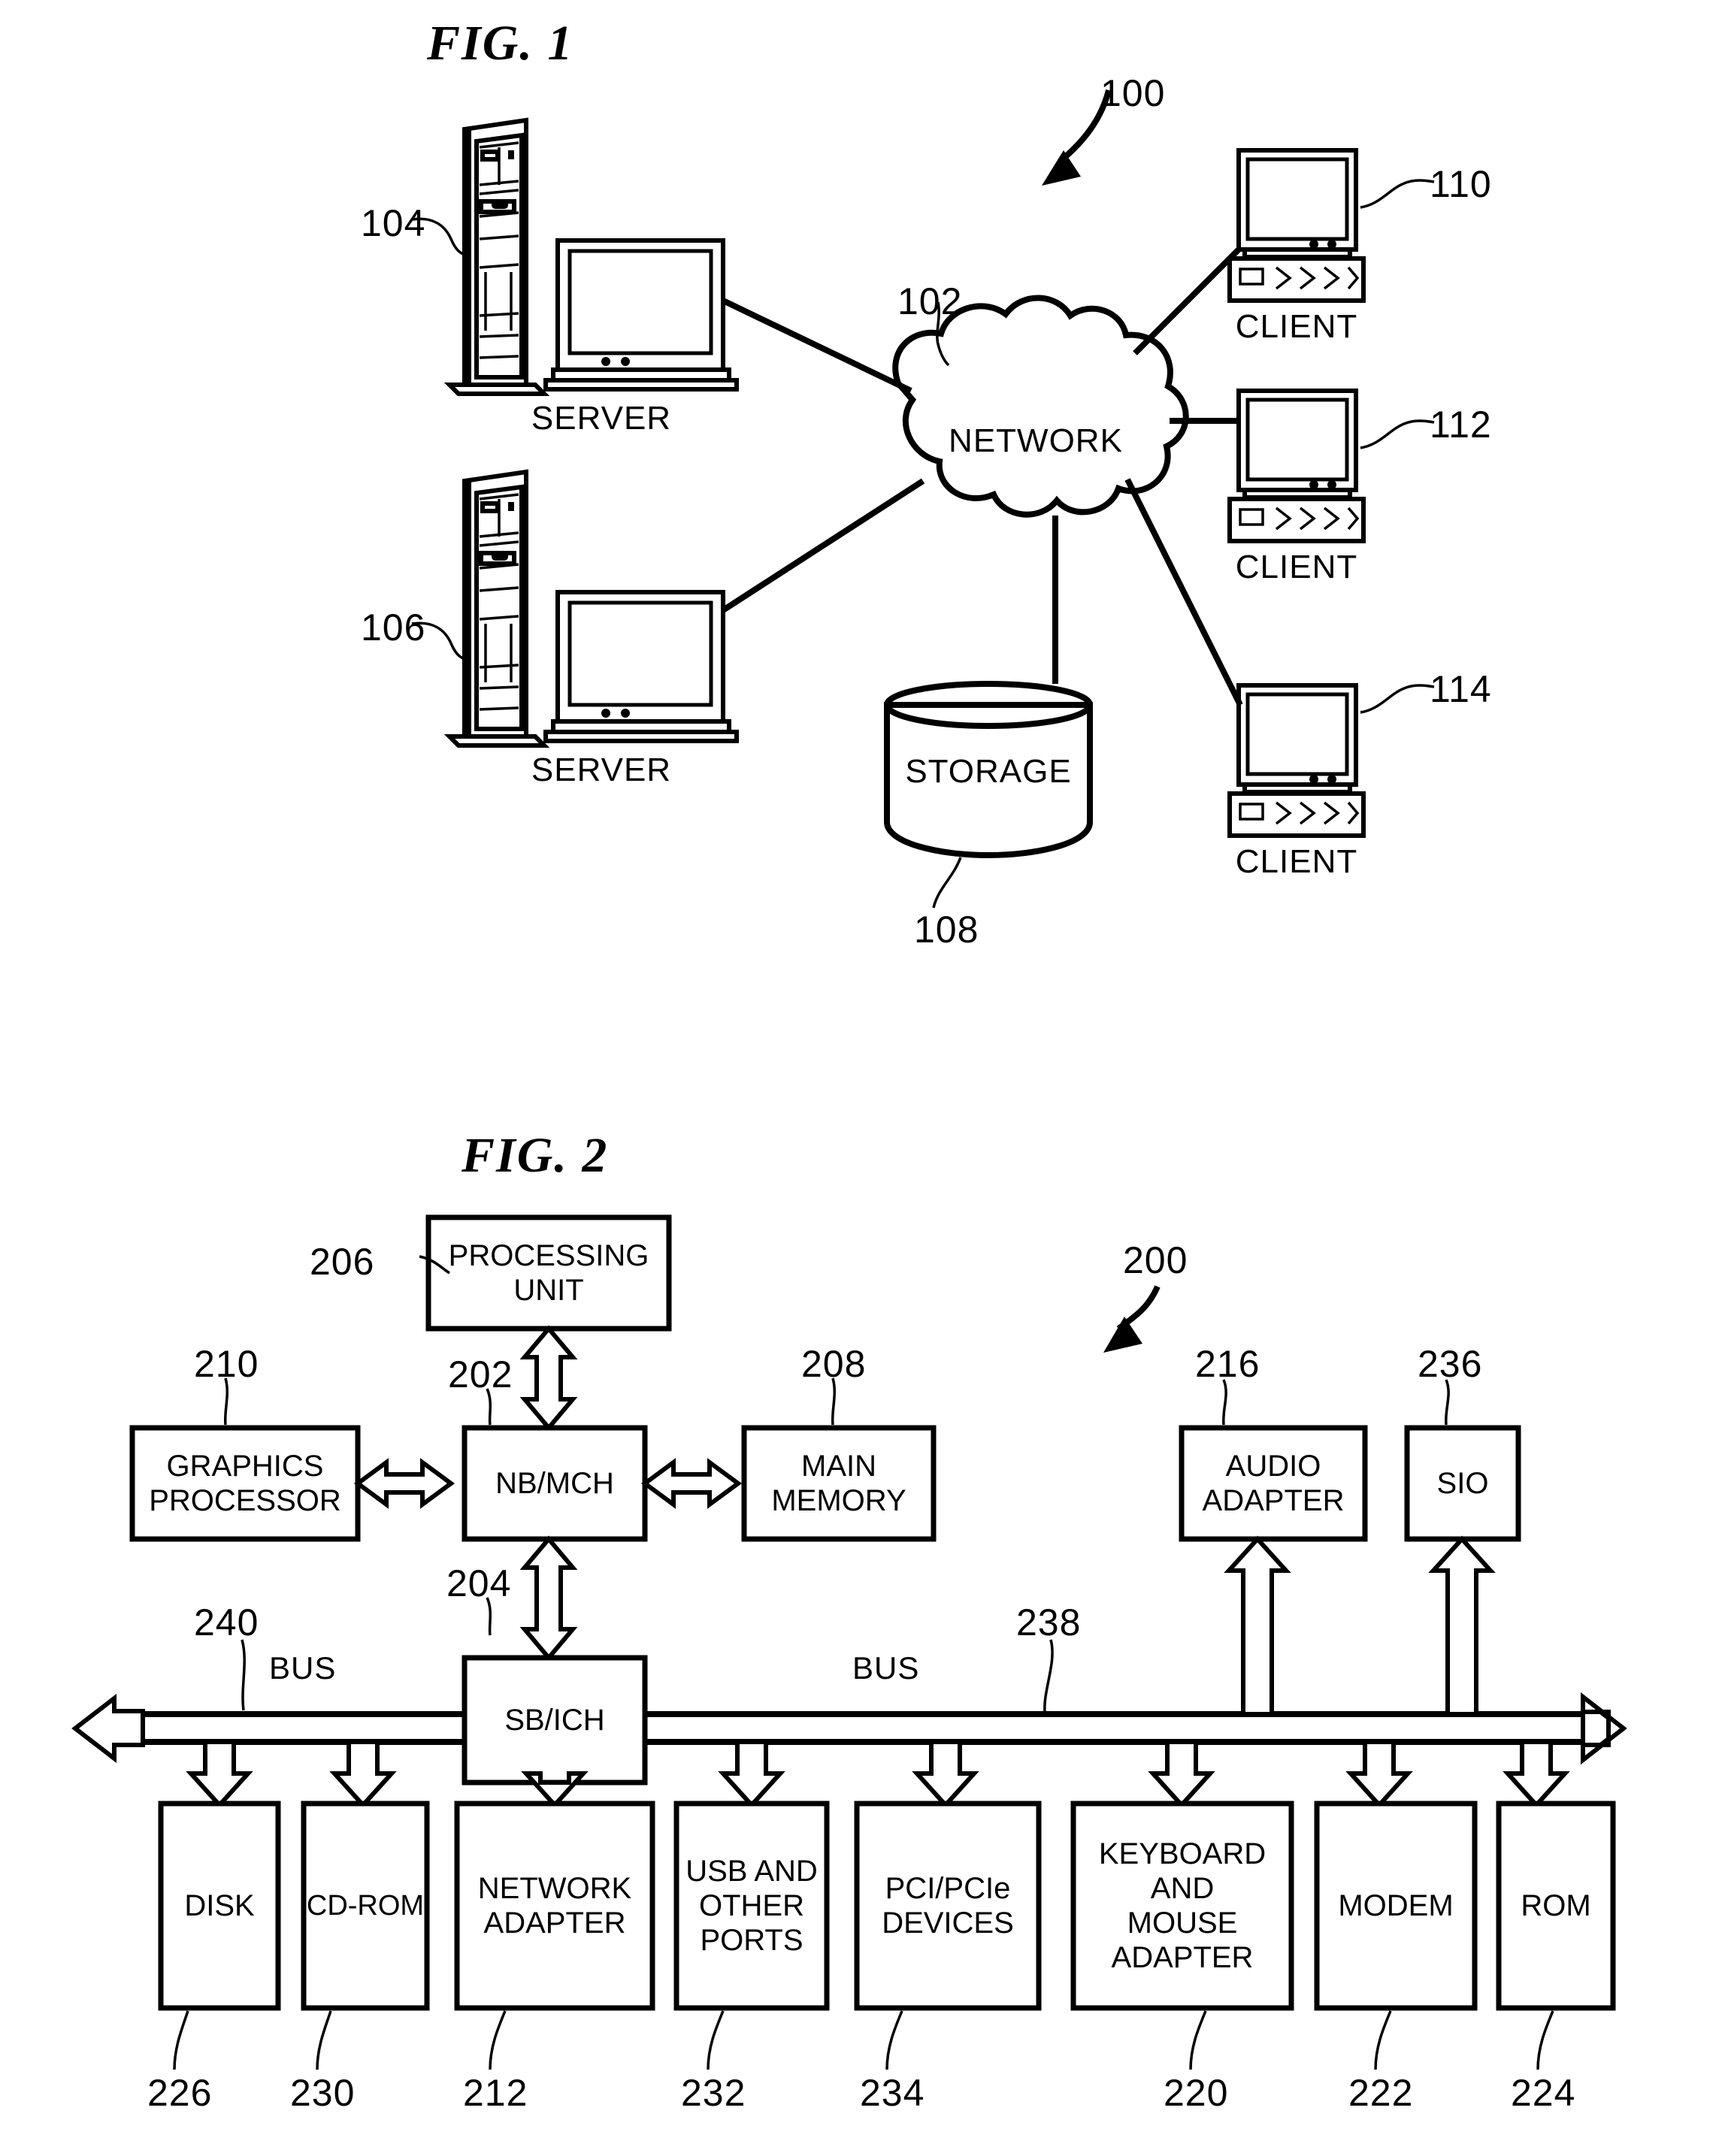 The height and width of the screenshot is (2156, 1725). What do you see at coordinates (549, 1273) in the screenshot?
I see `processing-unit-label: PROCESSING UNIT` at bounding box center [549, 1273].